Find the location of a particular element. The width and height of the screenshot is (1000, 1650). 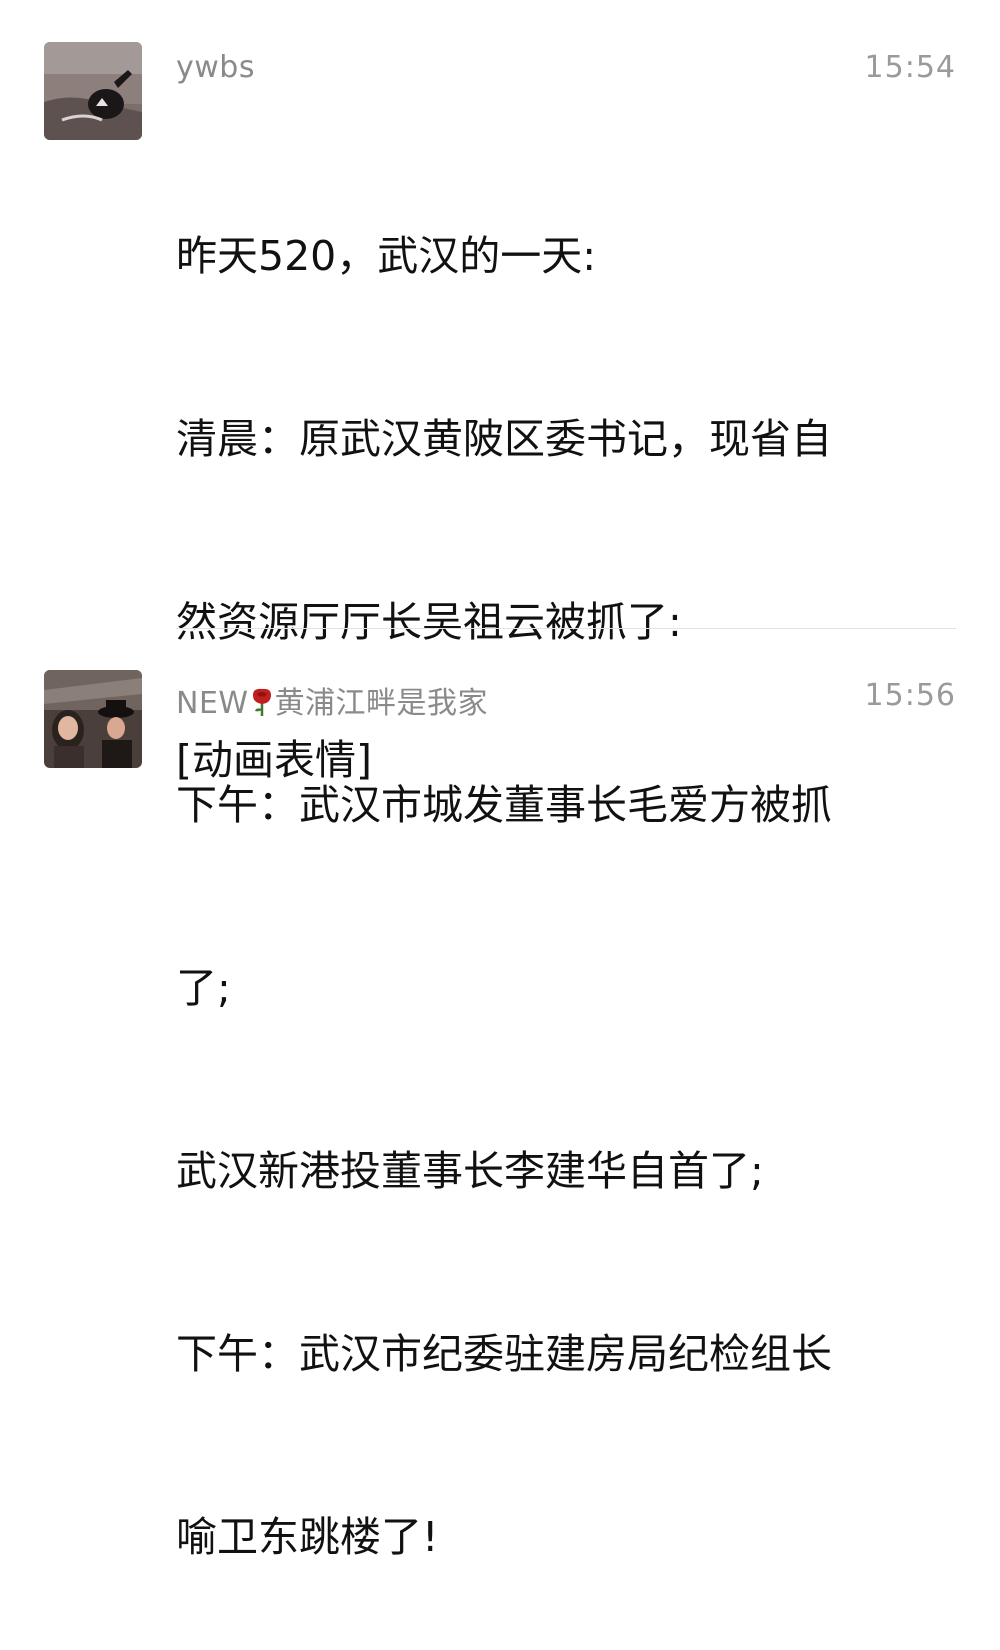

sender-name-prefix: NEW is located at coordinates (212, 703).